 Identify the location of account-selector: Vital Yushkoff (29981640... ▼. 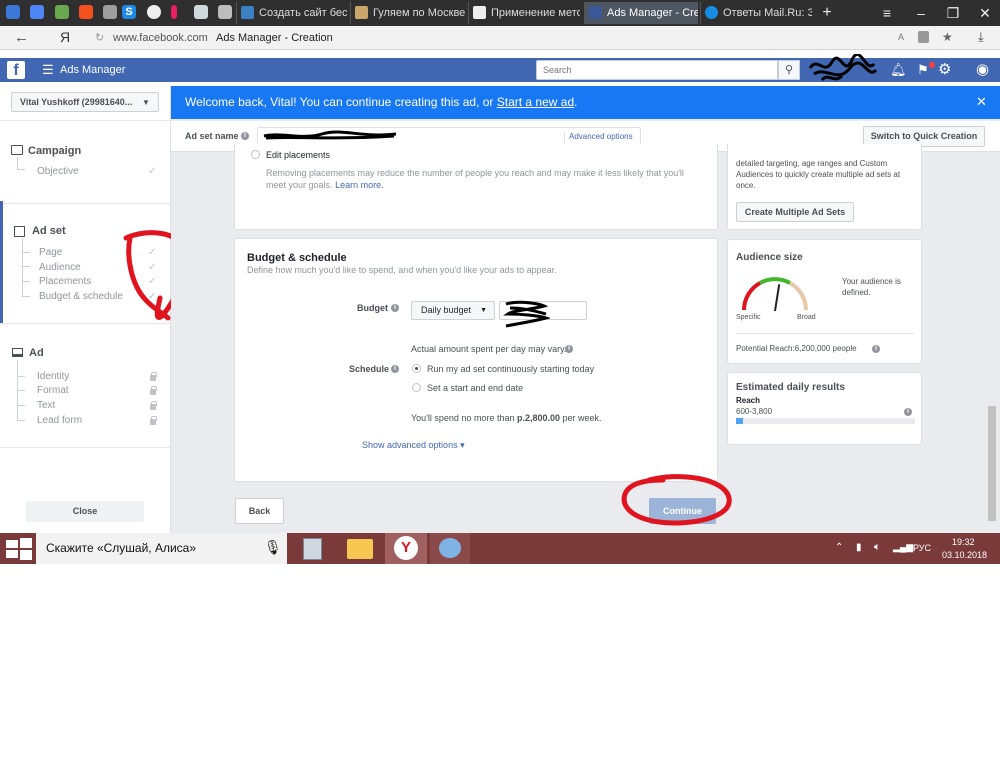
(85, 102).